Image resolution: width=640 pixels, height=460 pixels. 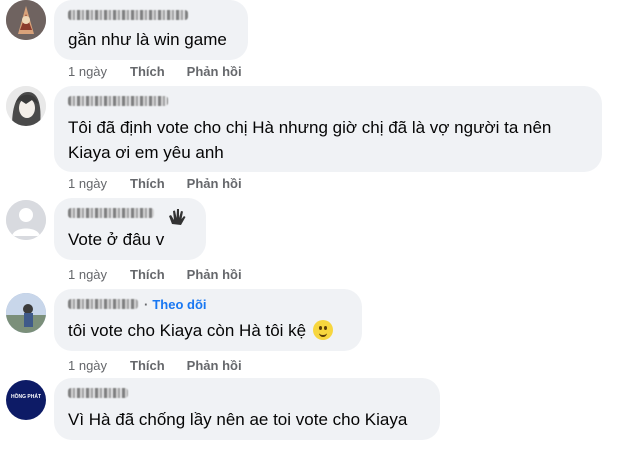 I want to click on author-name: · Theo dõi, so click(x=137, y=304).